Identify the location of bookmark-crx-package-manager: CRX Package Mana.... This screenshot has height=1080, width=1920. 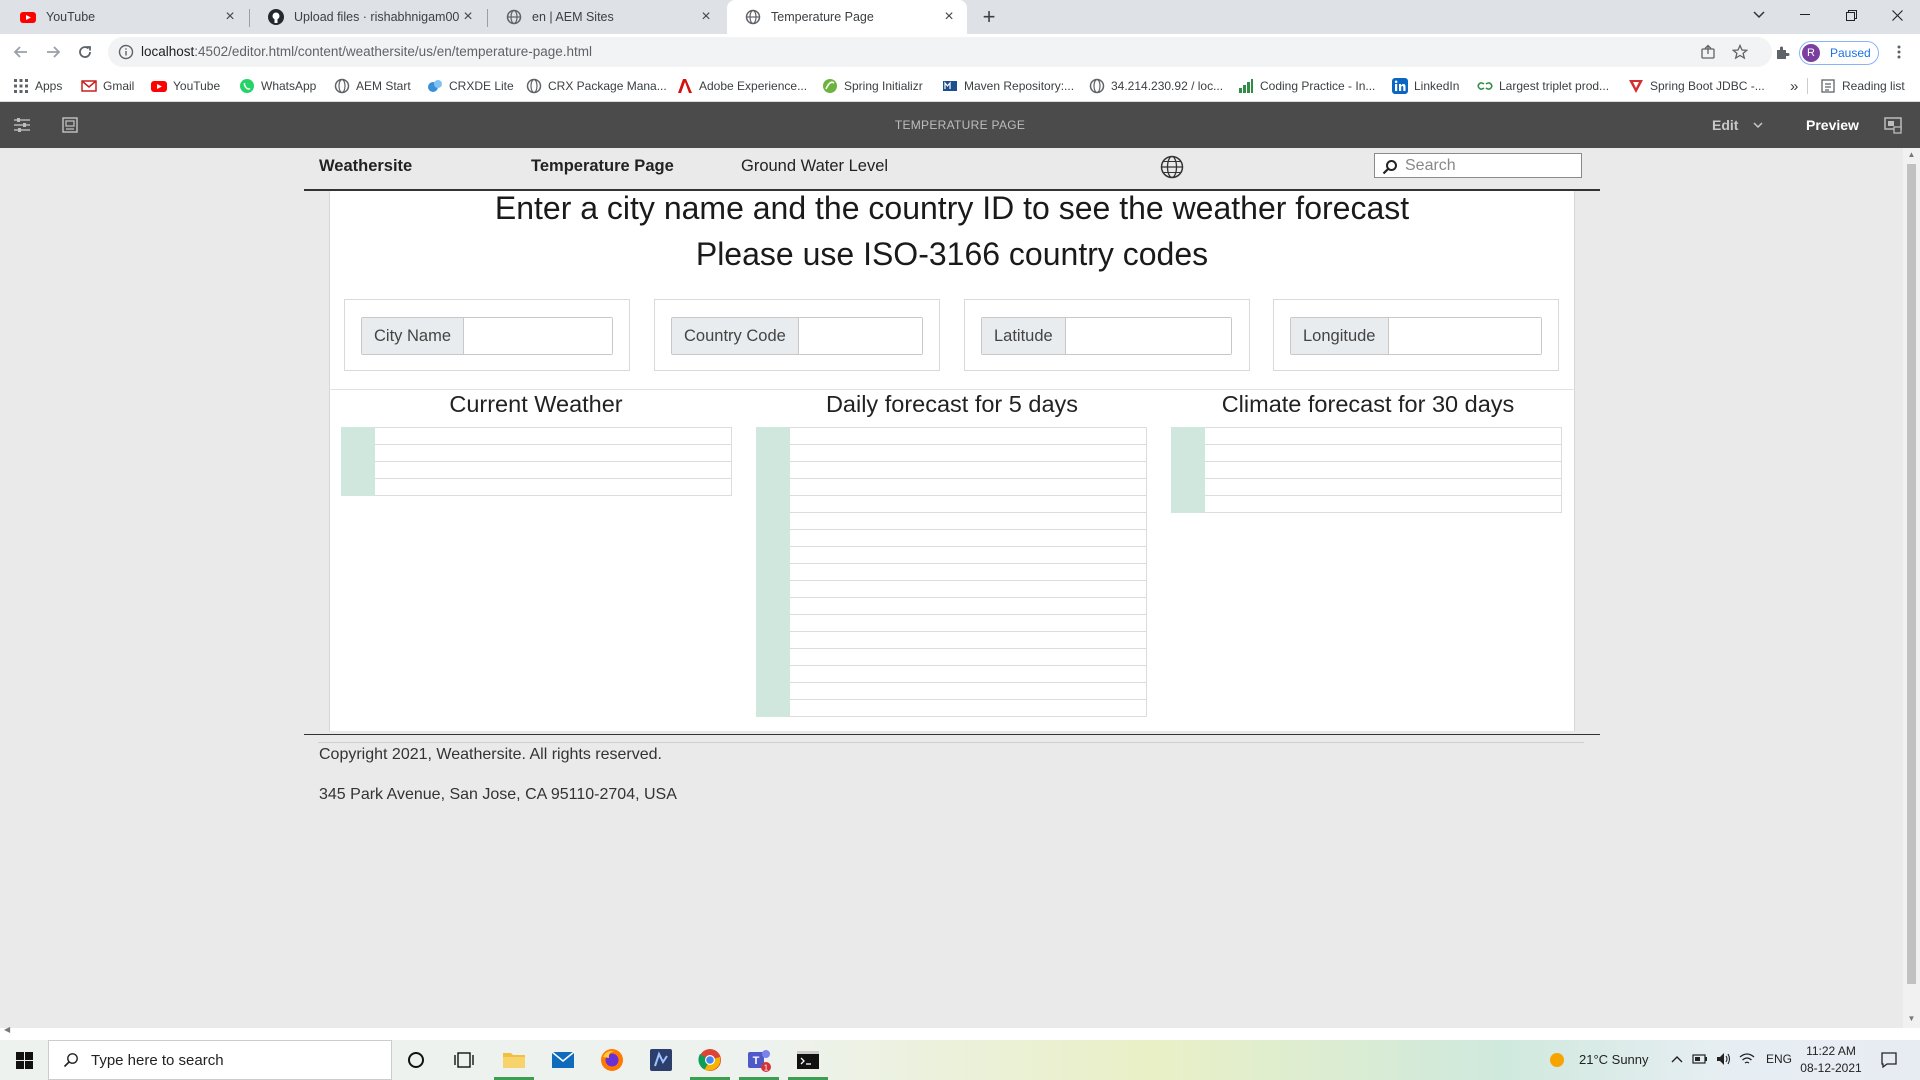
(596, 86).